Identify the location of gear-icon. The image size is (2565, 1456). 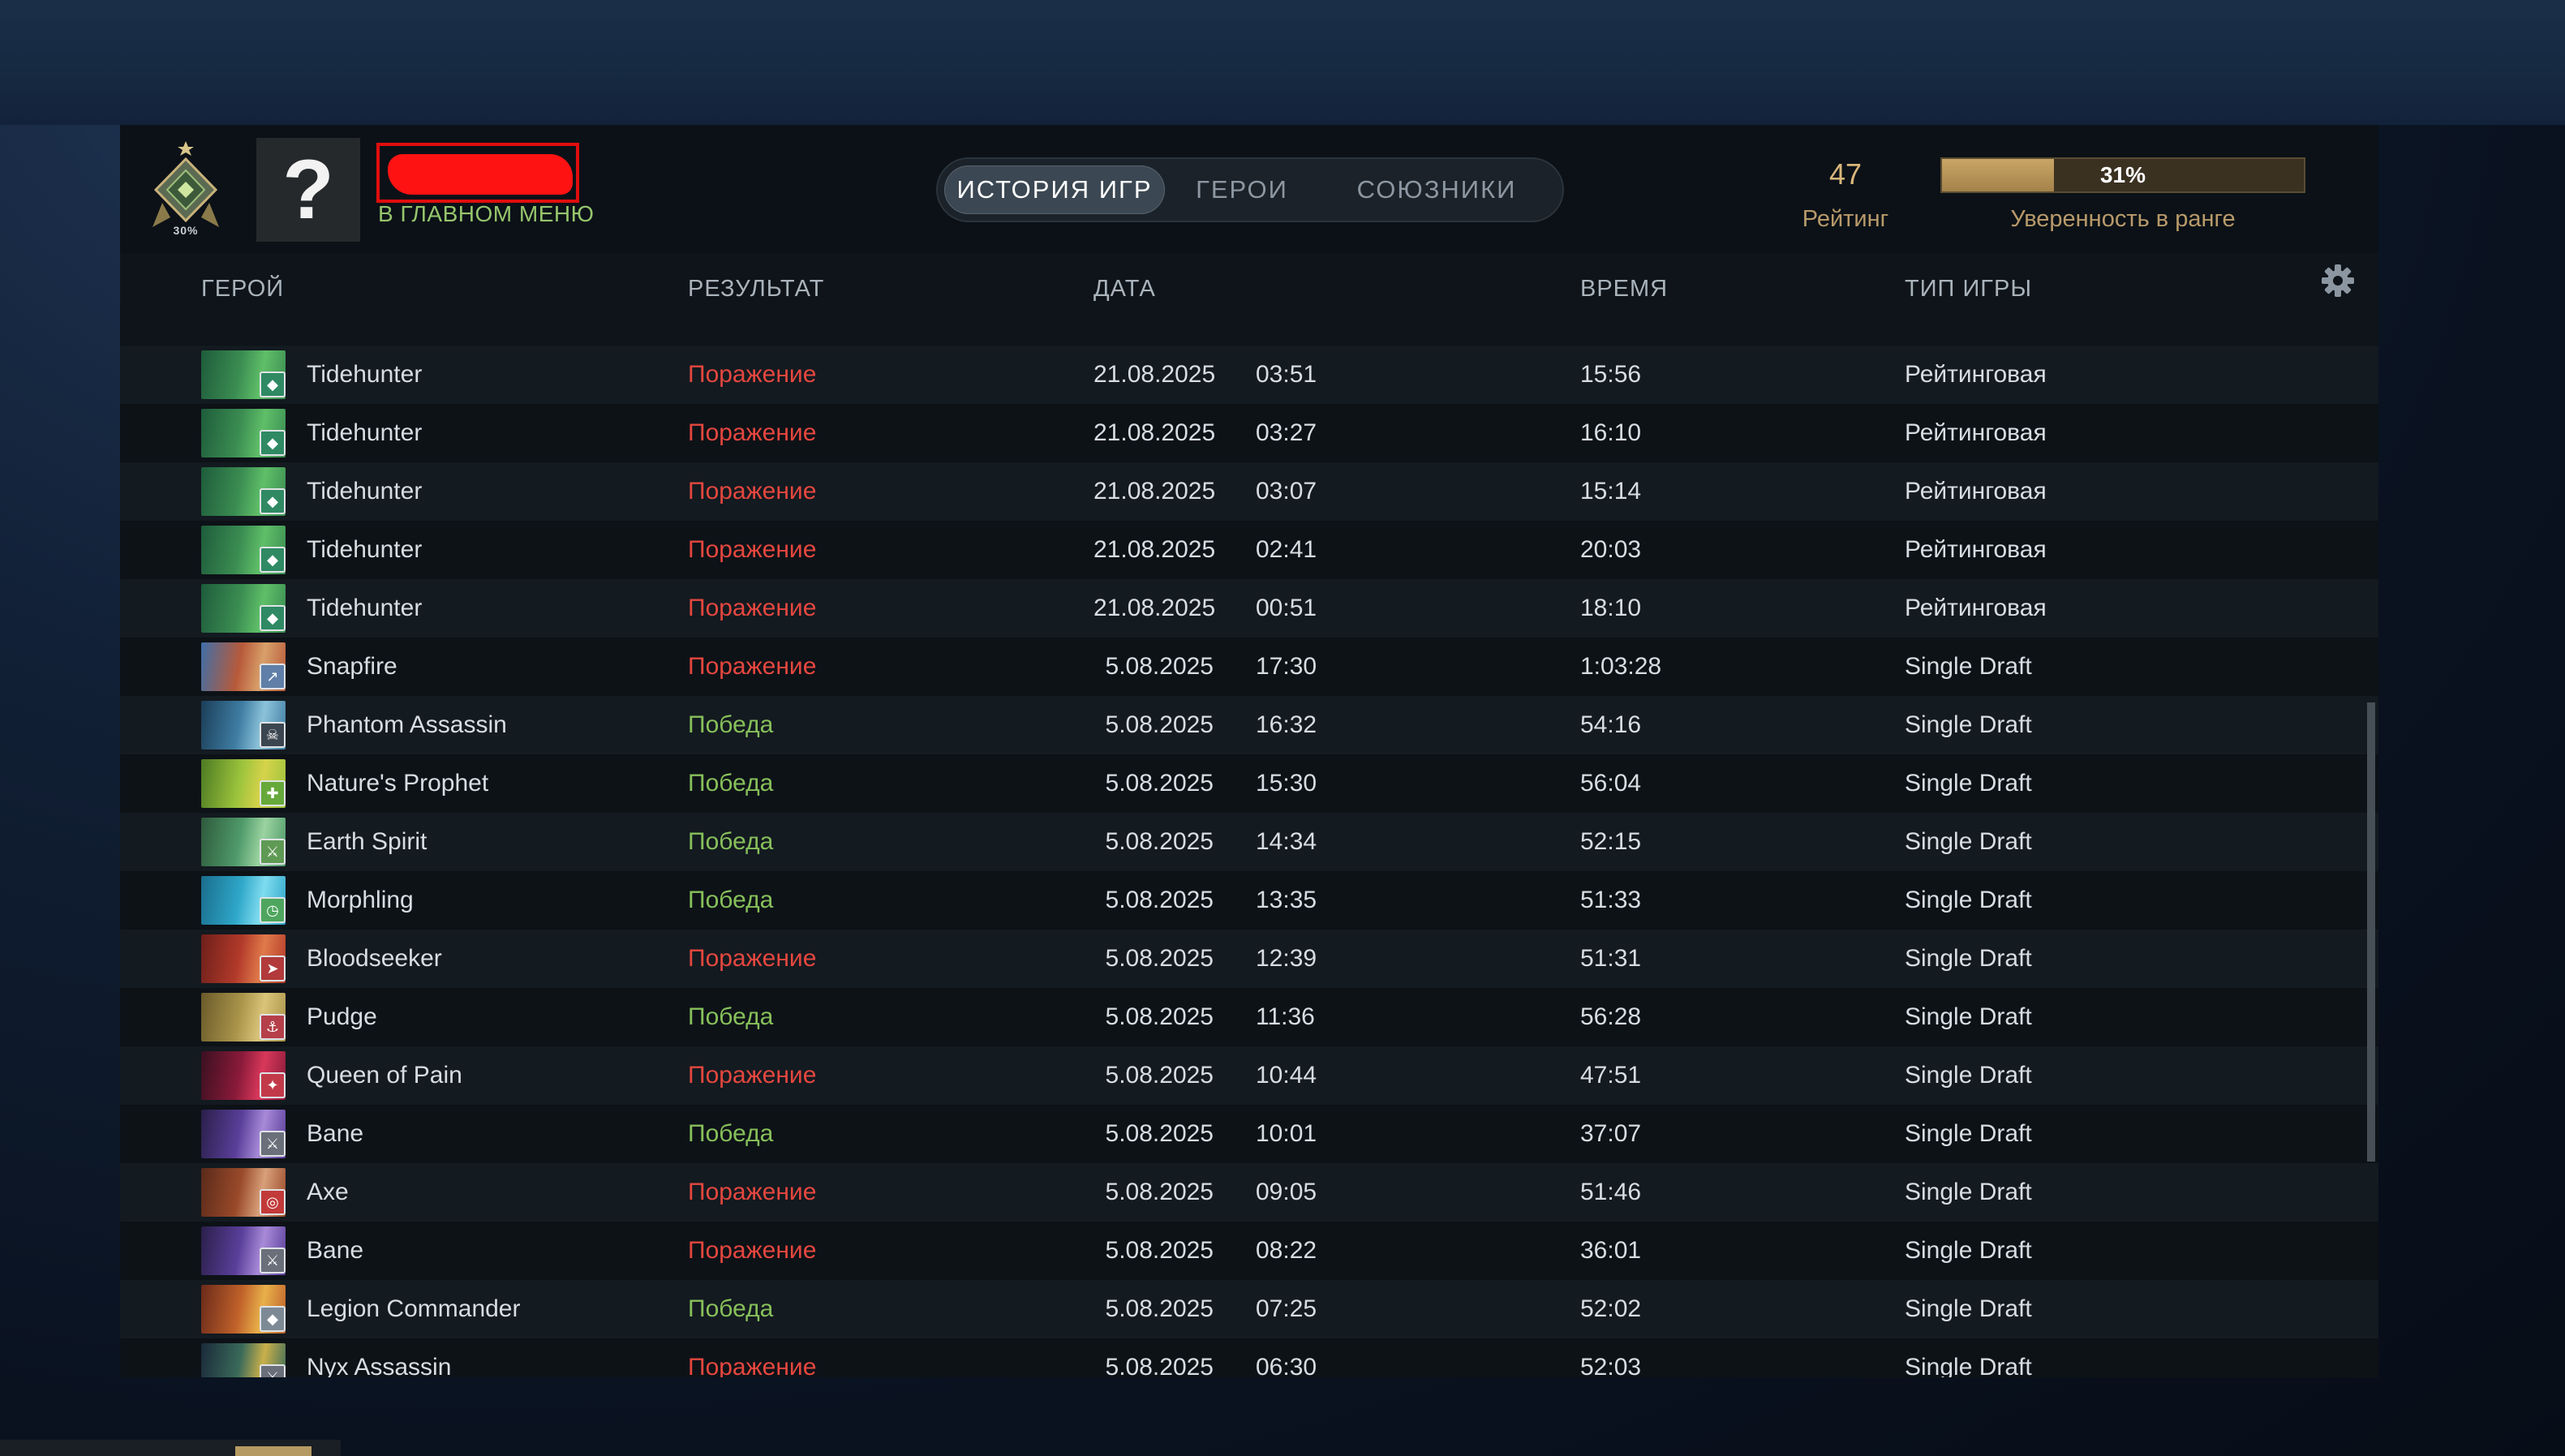
(2338, 281).